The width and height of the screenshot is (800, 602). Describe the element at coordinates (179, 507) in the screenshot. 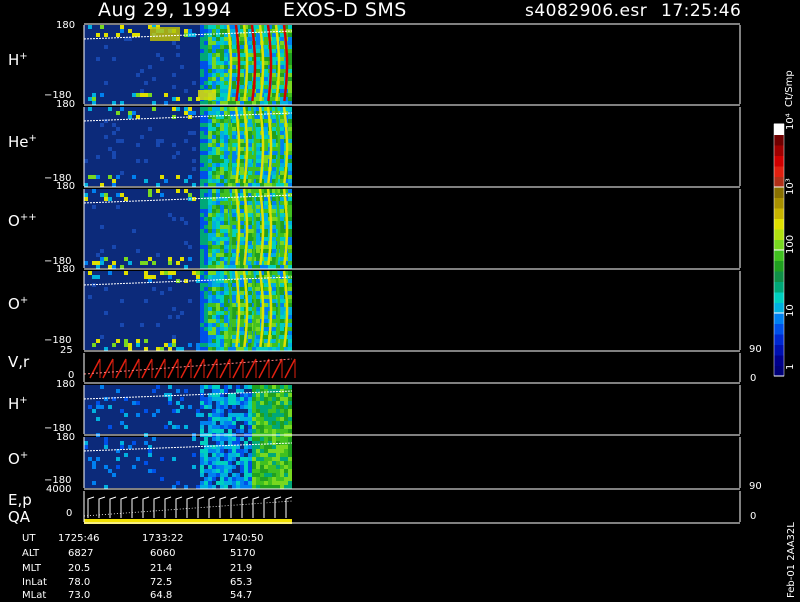

I see `energy-sweep` at that location.